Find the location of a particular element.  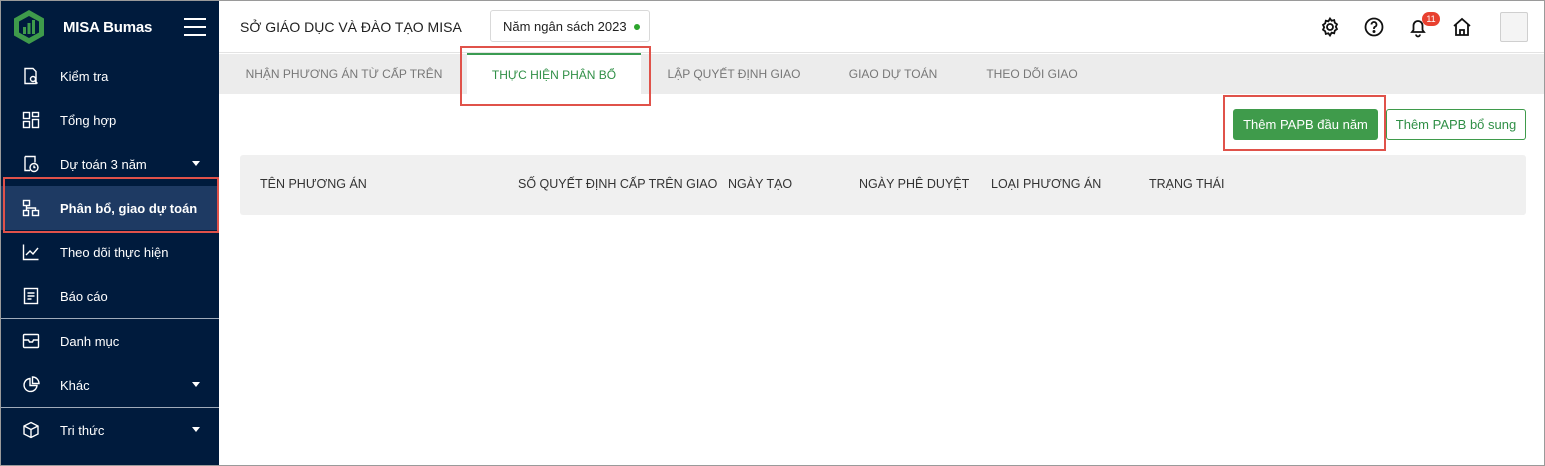

sidebar-item-phan-bo-giao-du-toan: Phân bổ, giao dự toán is located at coordinates (110, 208).